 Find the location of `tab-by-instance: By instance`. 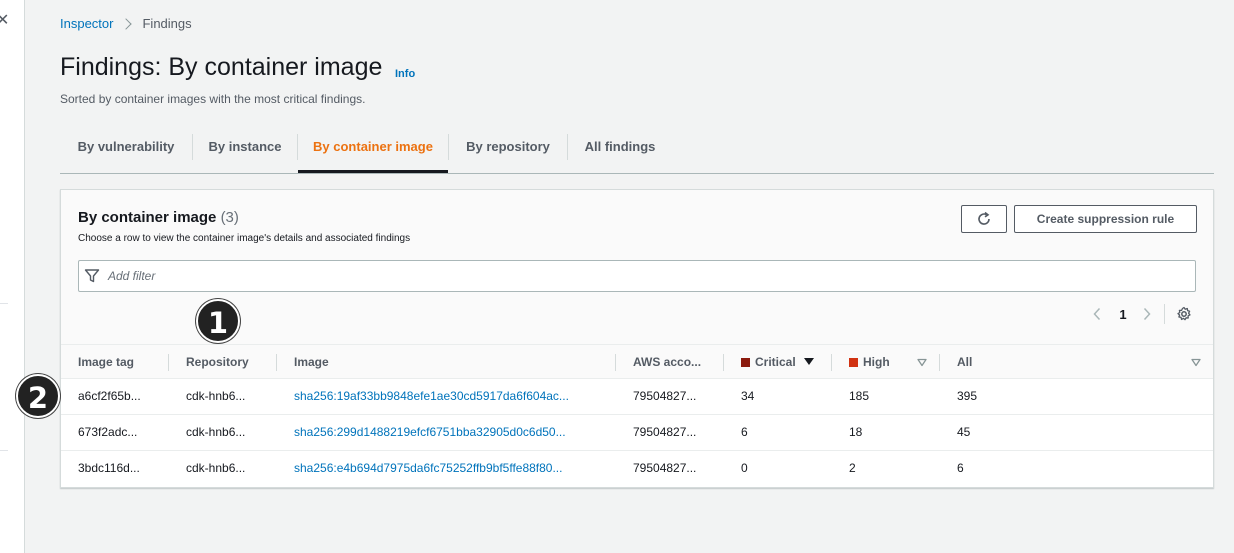

tab-by-instance: By instance is located at coordinates (245, 151).